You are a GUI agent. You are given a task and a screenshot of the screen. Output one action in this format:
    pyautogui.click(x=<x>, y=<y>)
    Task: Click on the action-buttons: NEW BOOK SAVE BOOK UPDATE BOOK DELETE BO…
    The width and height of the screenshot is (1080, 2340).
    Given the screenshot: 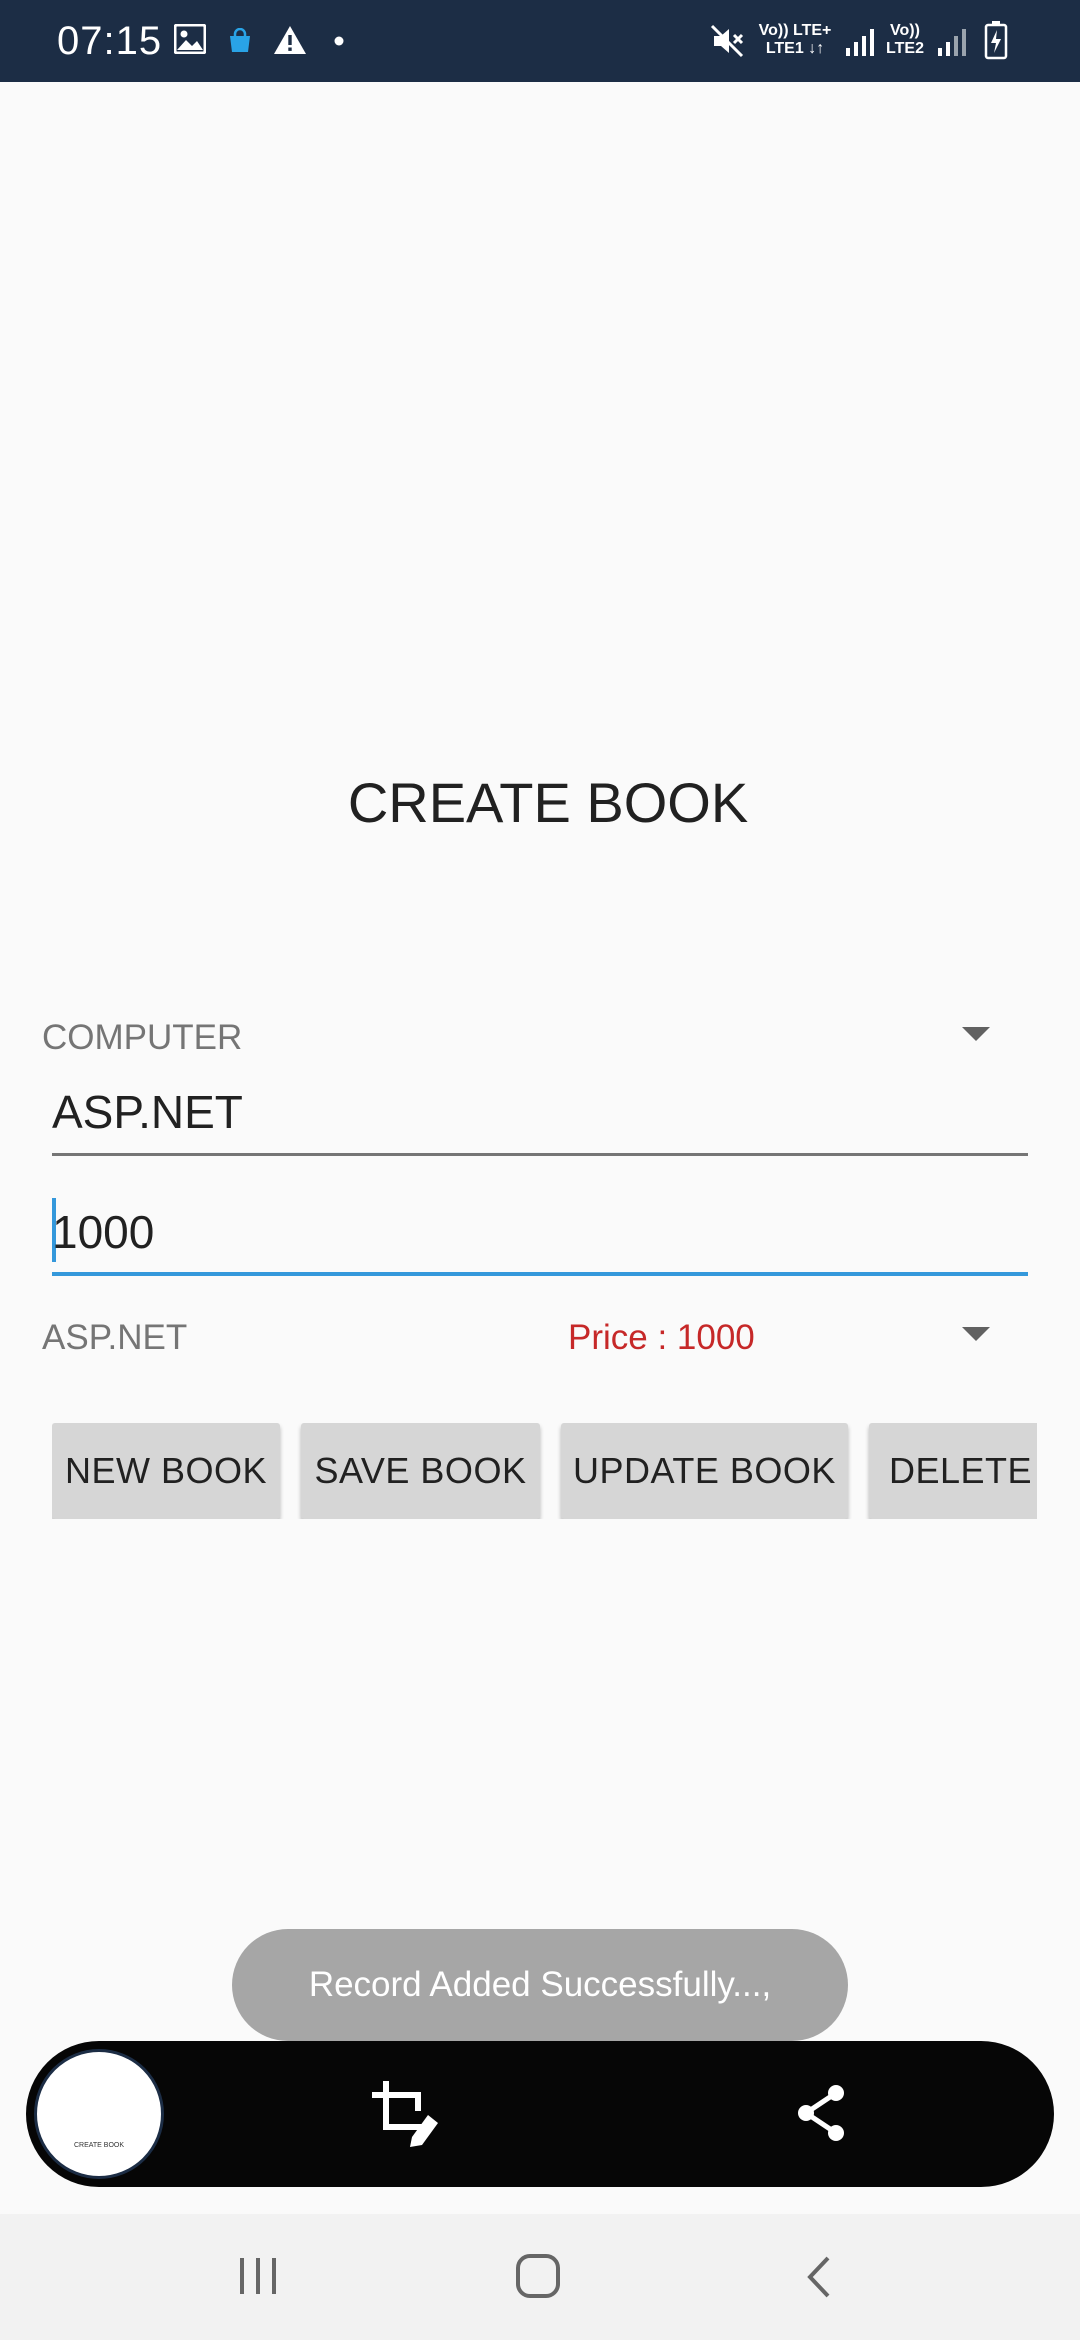 What is the action you would take?
    pyautogui.click(x=544, y=1471)
    